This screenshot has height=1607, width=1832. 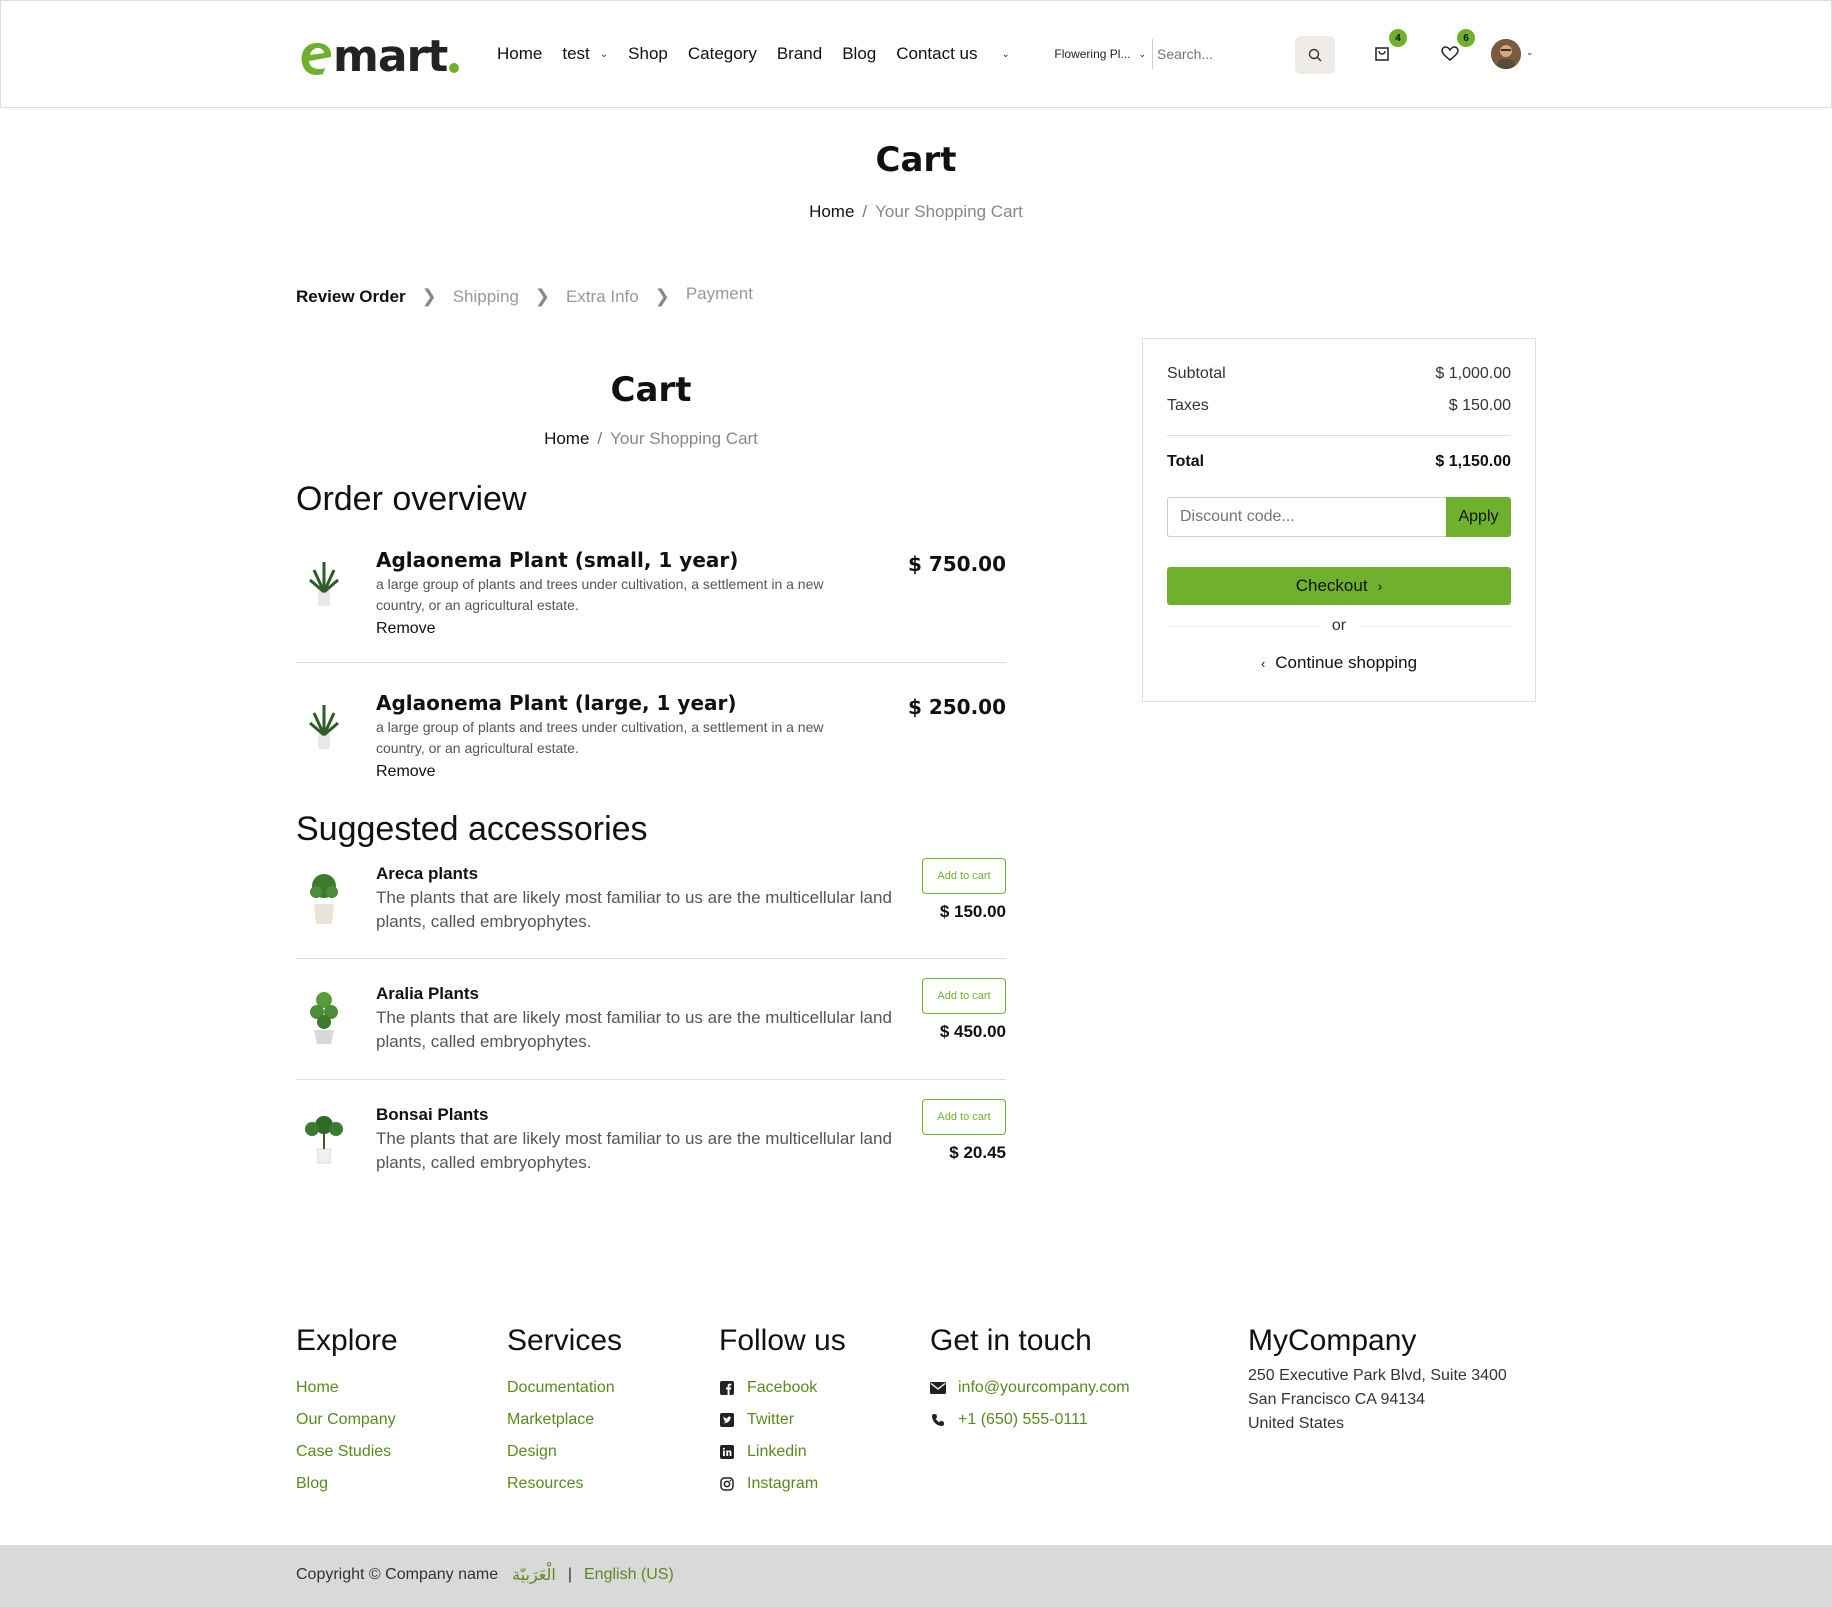 I want to click on line-price: $ 250.00, so click(x=956, y=707).